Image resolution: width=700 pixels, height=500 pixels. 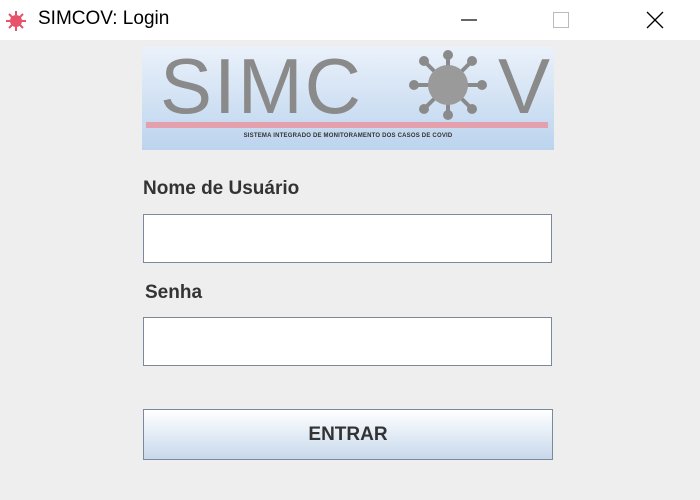 What do you see at coordinates (261, 86) in the screenshot?
I see `logo-text: SIMC` at bounding box center [261, 86].